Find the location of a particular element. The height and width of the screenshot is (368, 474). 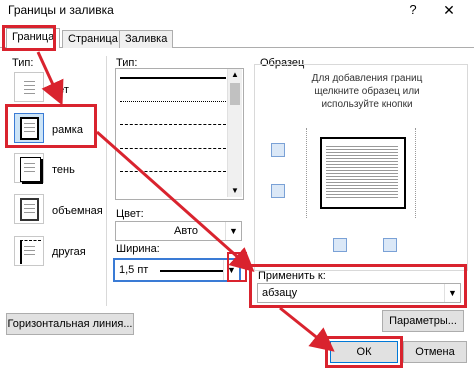

arrow-to-apply is located at coordinates (175, 201).